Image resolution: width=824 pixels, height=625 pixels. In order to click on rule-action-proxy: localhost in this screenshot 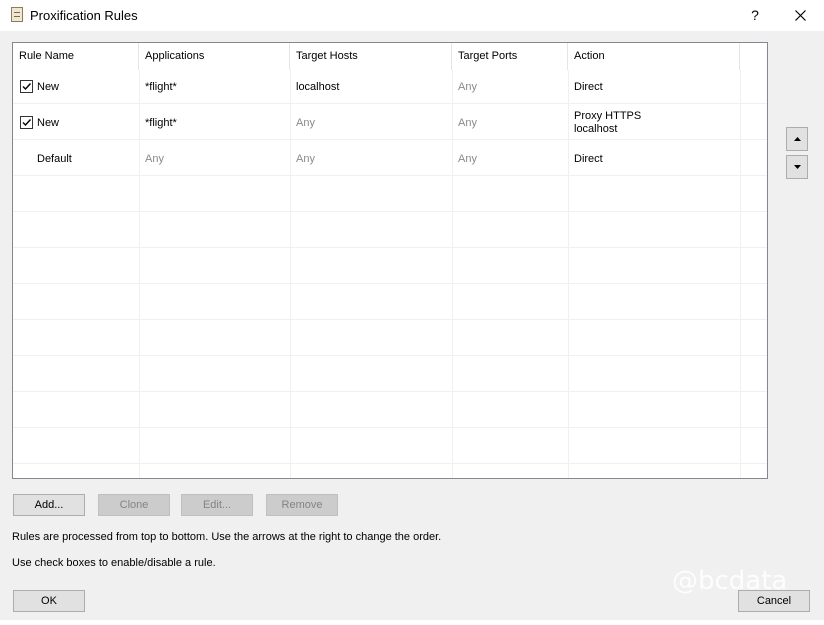, I will do `click(596, 129)`.